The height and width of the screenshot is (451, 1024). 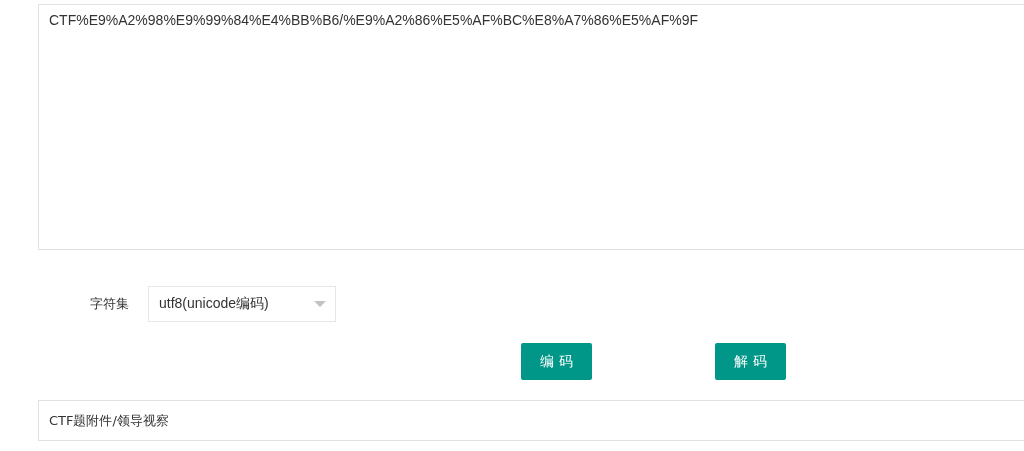 What do you see at coordinates (110, 304) in the screenshot?
I see `charset-label: 字符集` at bounding box center [110, 304].